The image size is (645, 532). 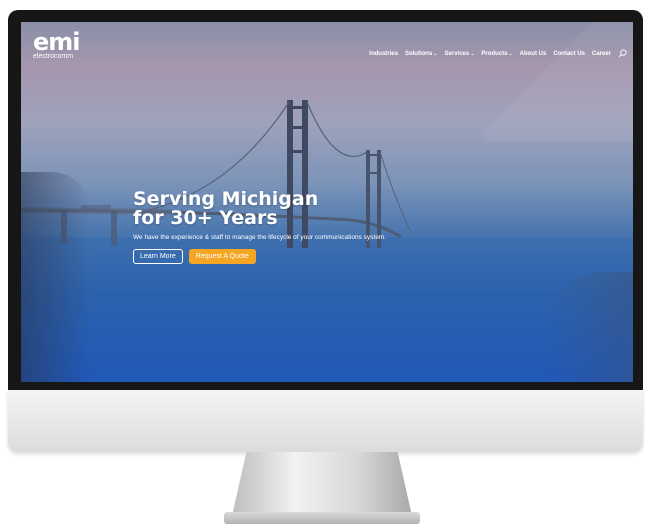 What do you see at coordinates (460, 54) in the screenshot?
I see `nav-item-services: Services⌄` at bounding box center [460, 54].